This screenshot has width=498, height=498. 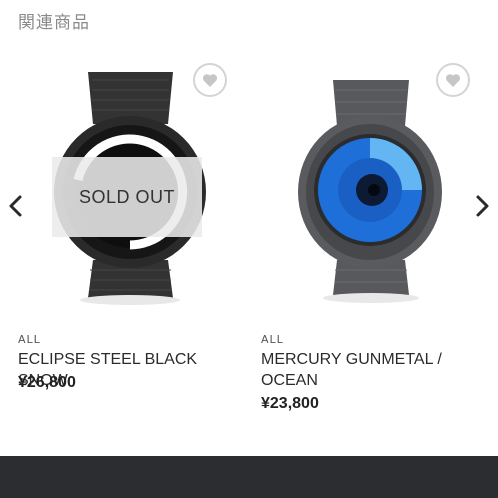 What do you see at coordinates (375, 370) in the screenshot?
I see `product-name: MERCURY GUNMETAL / OCEAN` at bounding box center [375, 370].